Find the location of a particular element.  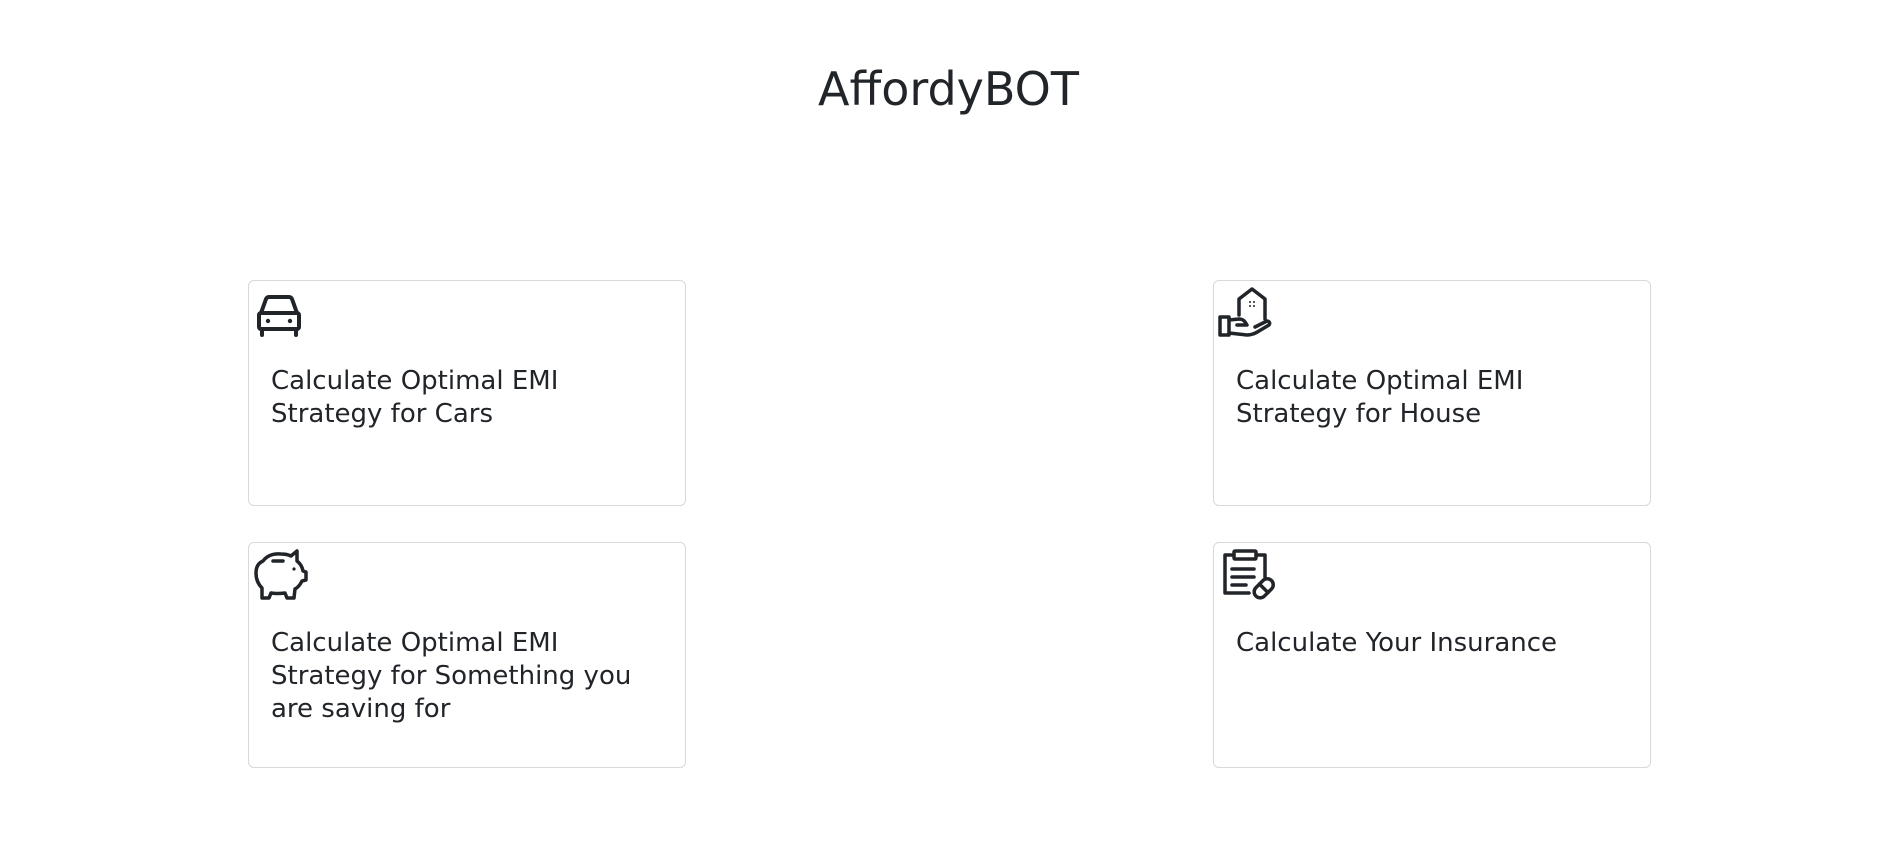

clipboard-pill-icon is located at coordinates (1249, 575).